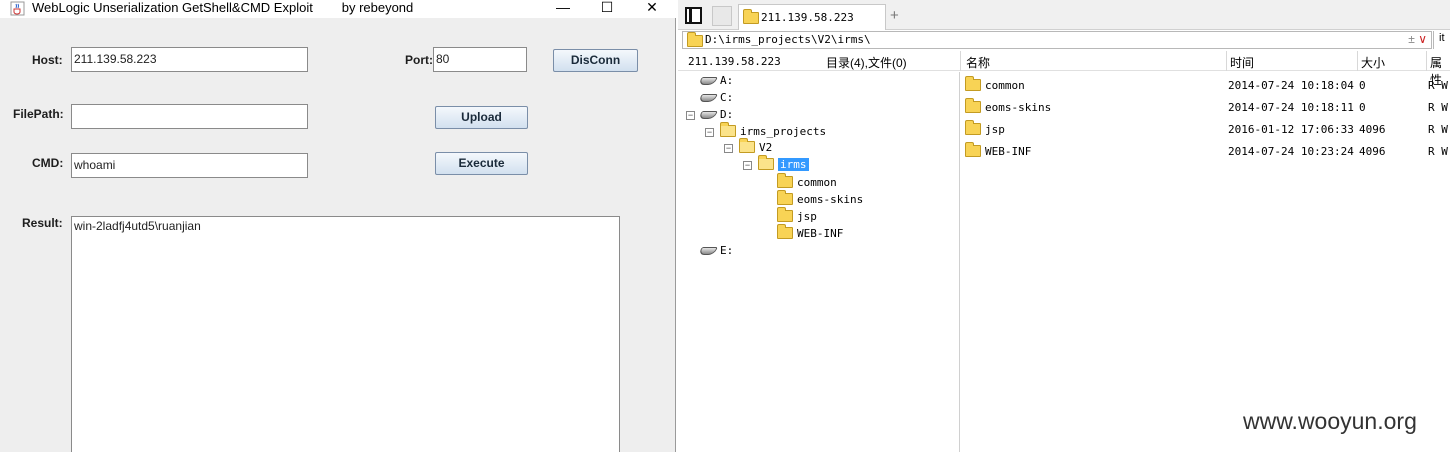 This screenshot has height=452, width=1450. Describe the element at coordinates (419, 60) in the screenshot. I see `port-label: Port:` at that location.